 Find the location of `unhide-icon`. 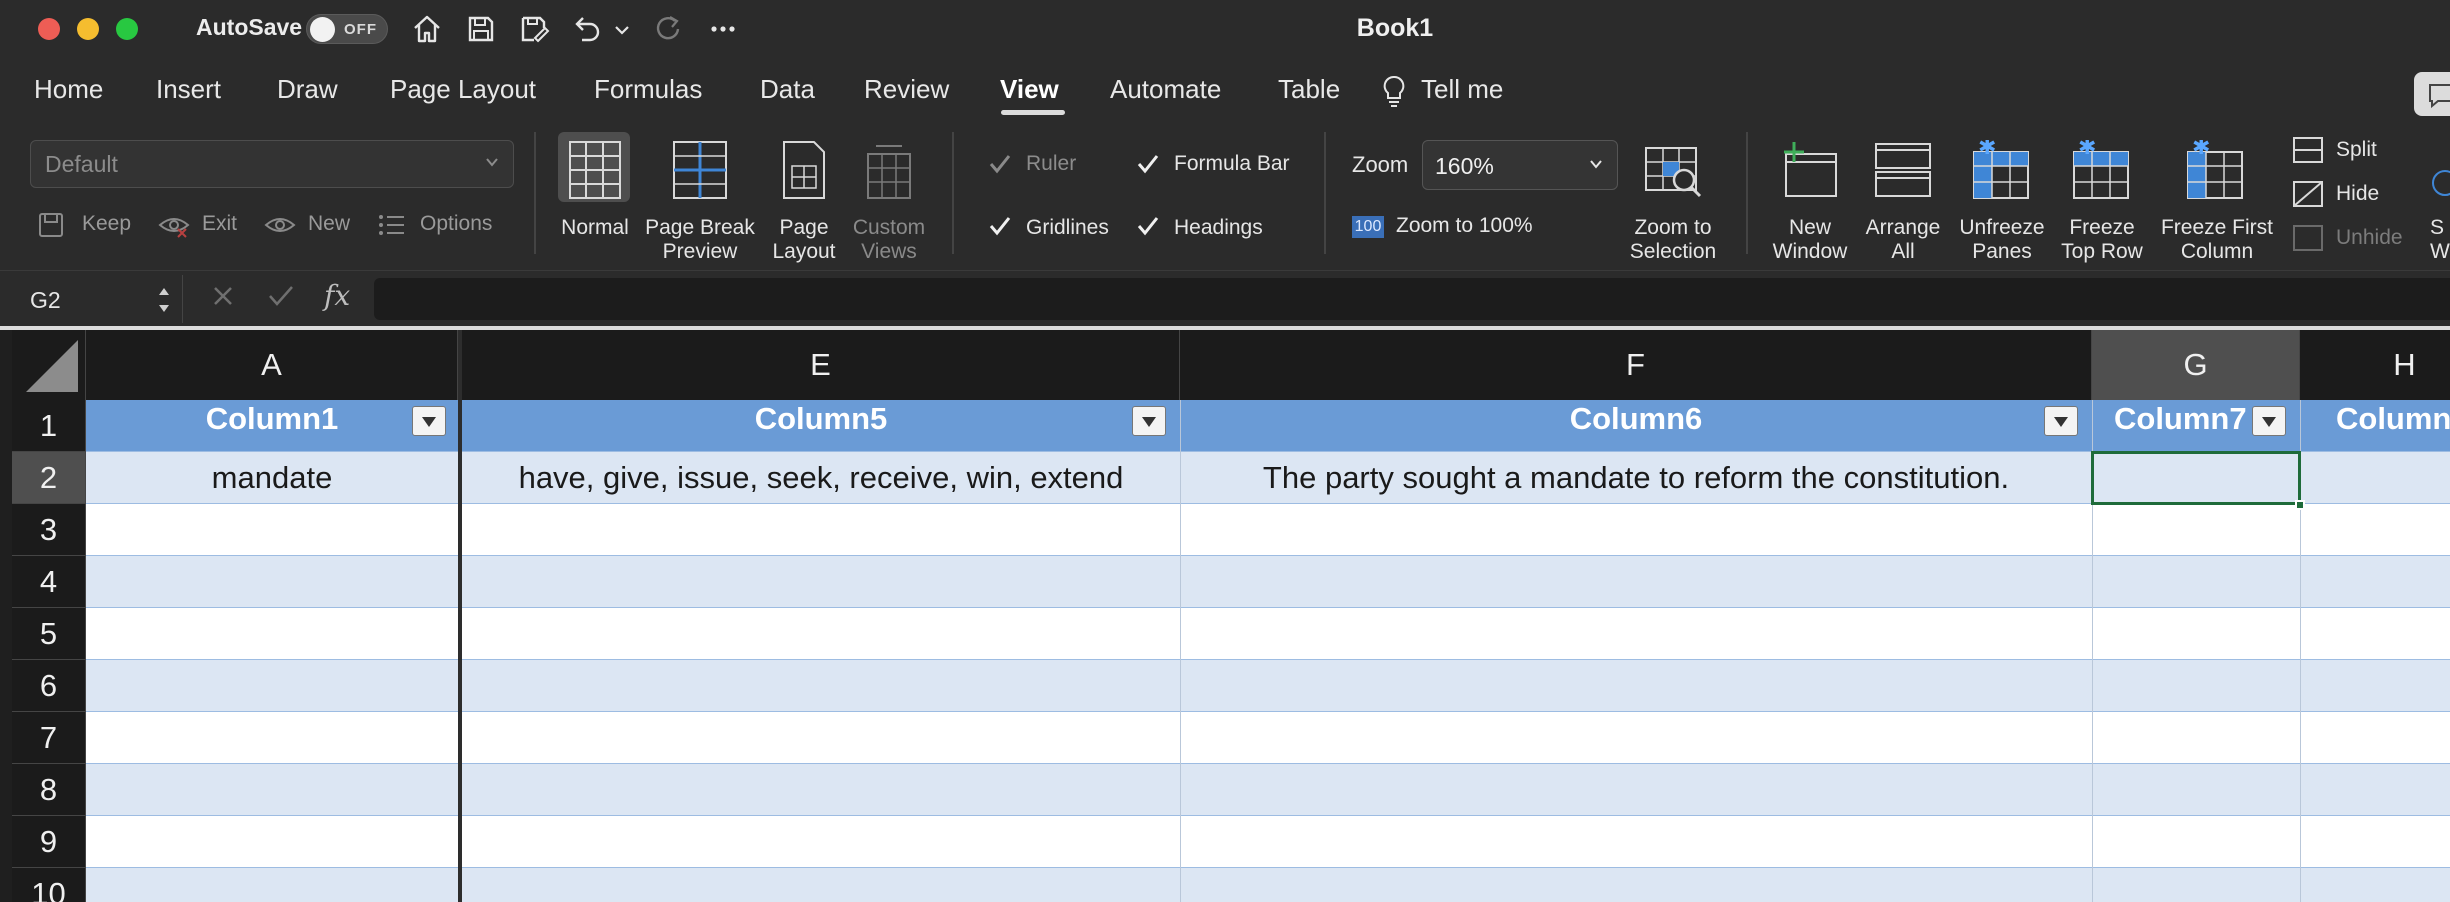

unhide-icon is located at coordinates (2308, 238).